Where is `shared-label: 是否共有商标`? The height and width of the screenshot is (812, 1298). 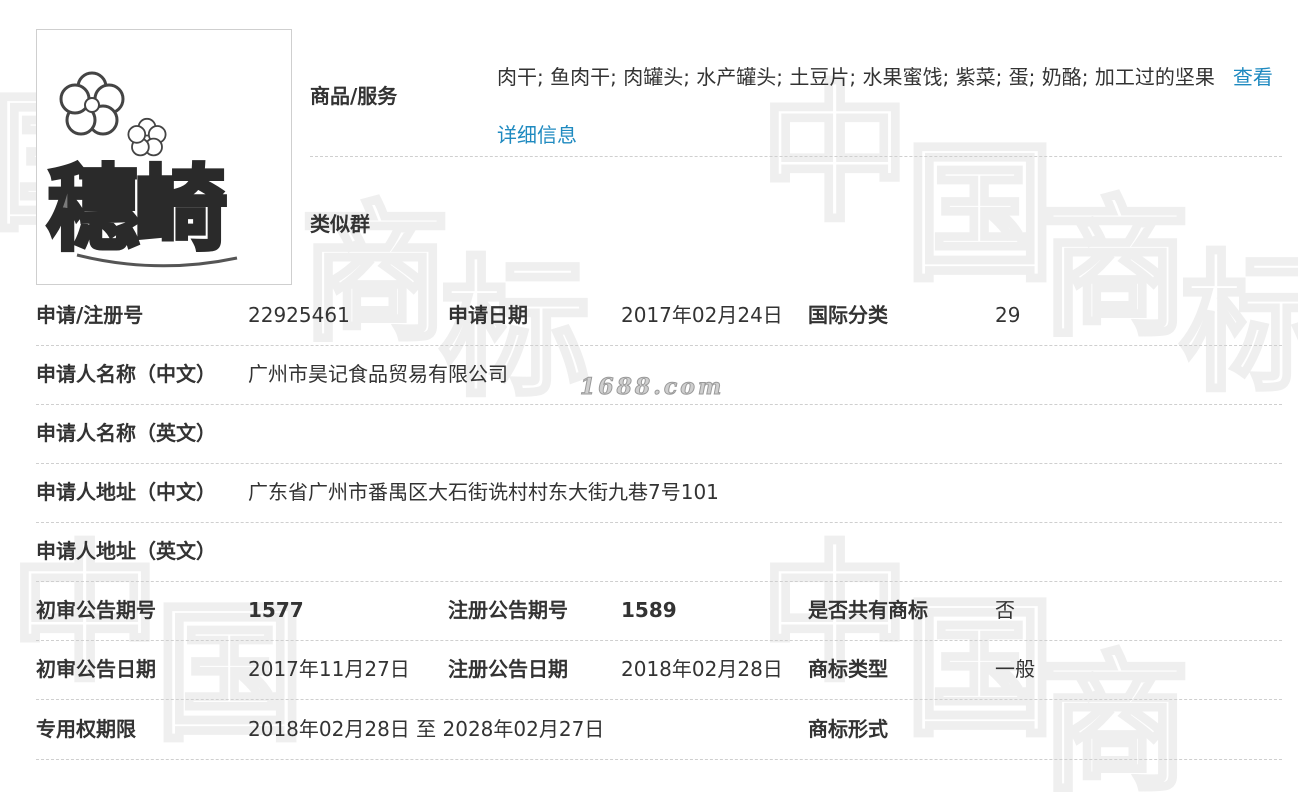 shared-label: 是否共有商标 is located at coordinates (868, 610).